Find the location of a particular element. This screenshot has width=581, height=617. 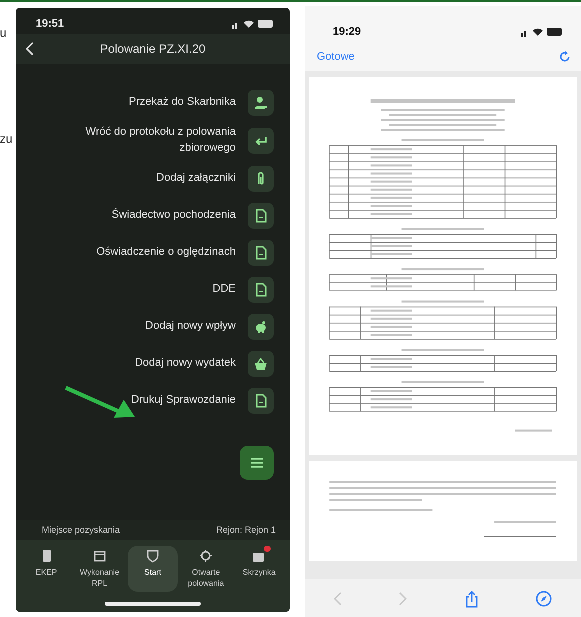

menu-item-label: Przekaż do Skarbnika is located at coordinates (182, 102).